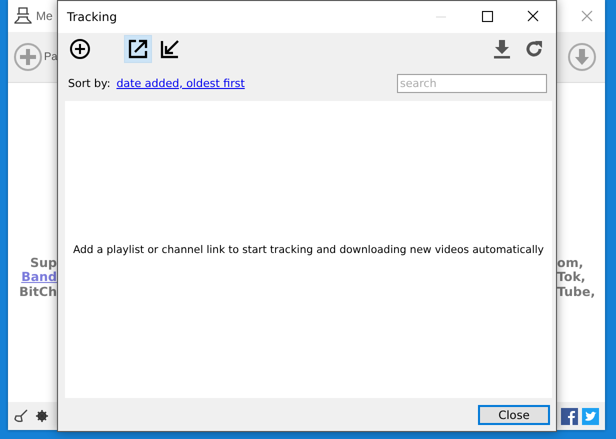 The image size is (616, 439). I want to click on sort-label: Sort by:, so click(89, 83).